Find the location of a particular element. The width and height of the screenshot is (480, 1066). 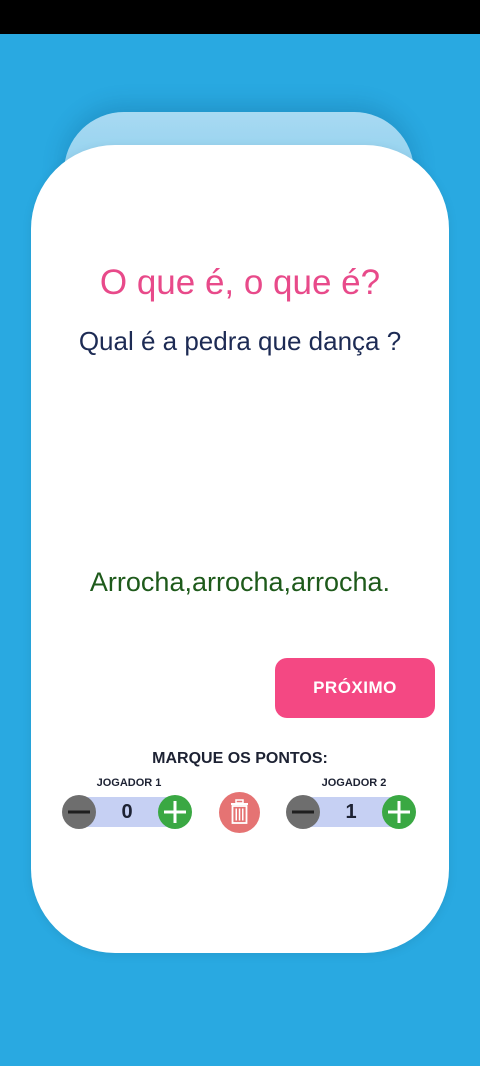

player1-minus-button is located at coordinates (79, 812).